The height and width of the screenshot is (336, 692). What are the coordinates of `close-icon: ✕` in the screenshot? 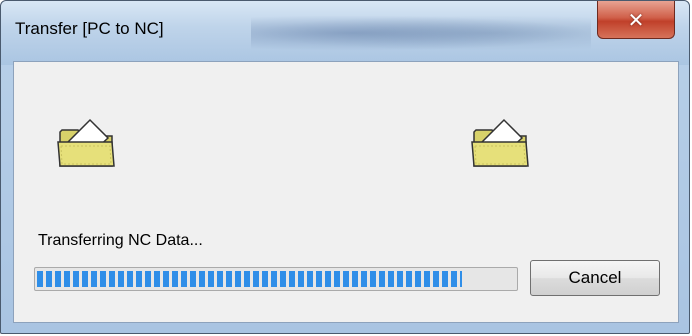 It's located at (636, 19).